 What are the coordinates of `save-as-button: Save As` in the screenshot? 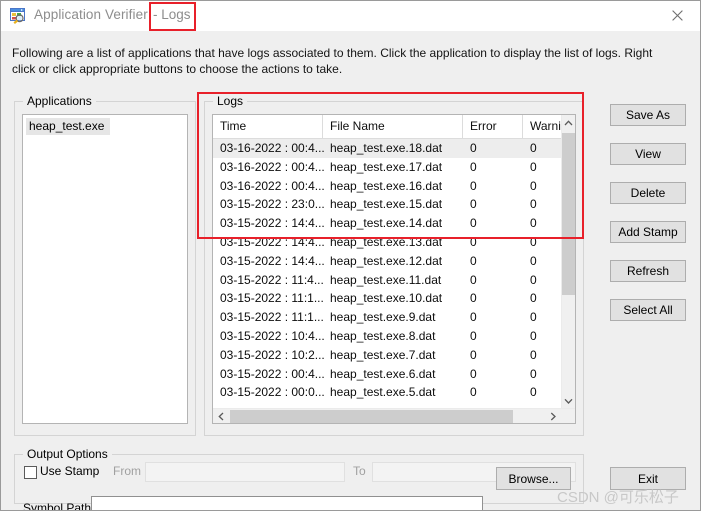 It's located at (648, 115).